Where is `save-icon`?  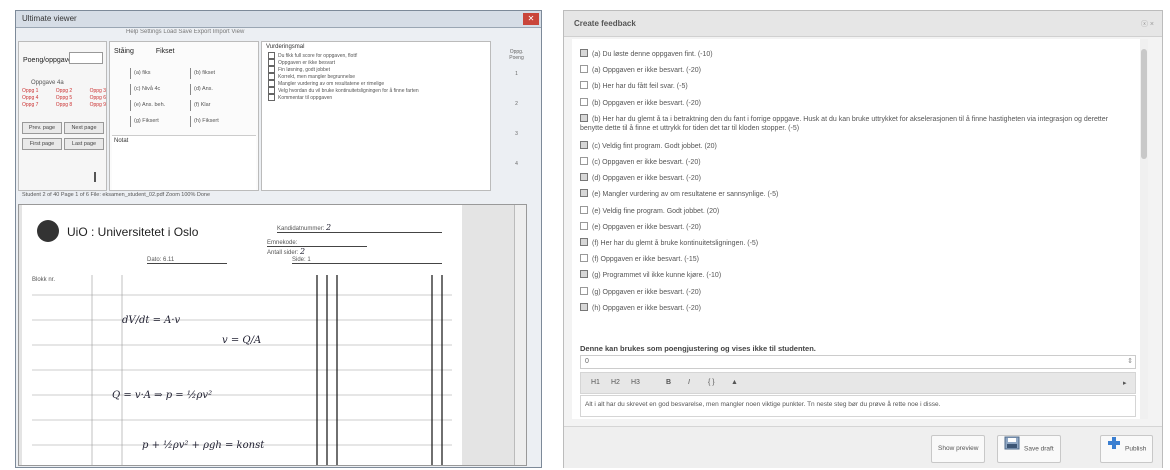 save-icon is located at coordinates (1012, 449).